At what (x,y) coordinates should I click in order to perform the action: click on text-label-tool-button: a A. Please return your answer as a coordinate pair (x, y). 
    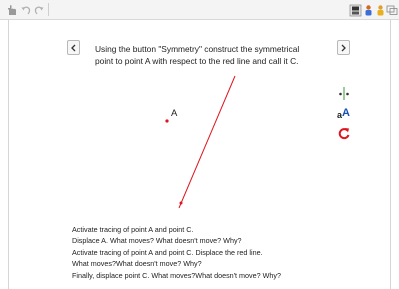
    Looking at the image, I should click on (344, 112).